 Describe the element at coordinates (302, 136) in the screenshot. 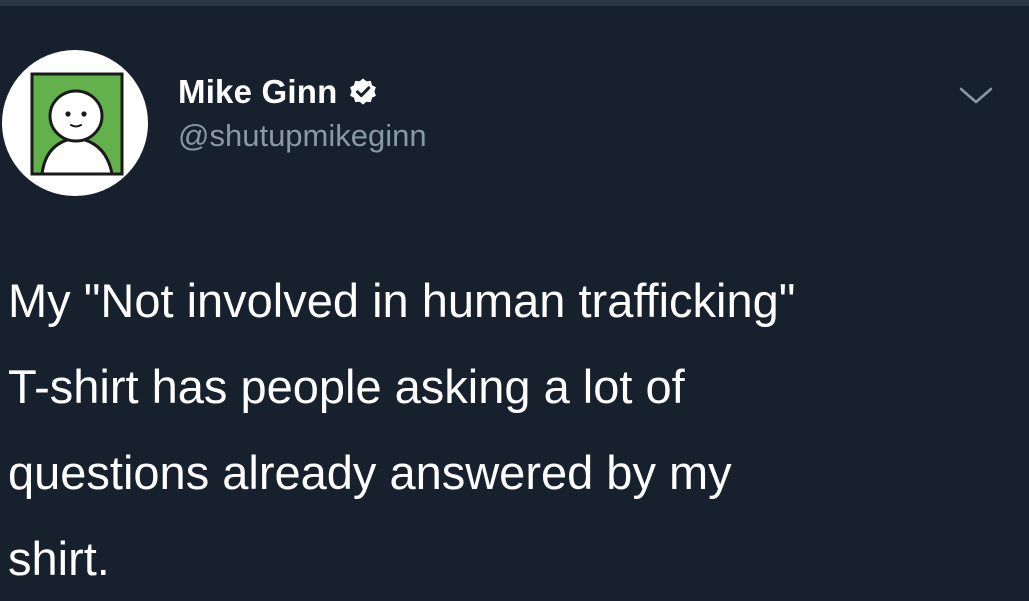

I see `user-handle: @shutupmikeginn` at that location.